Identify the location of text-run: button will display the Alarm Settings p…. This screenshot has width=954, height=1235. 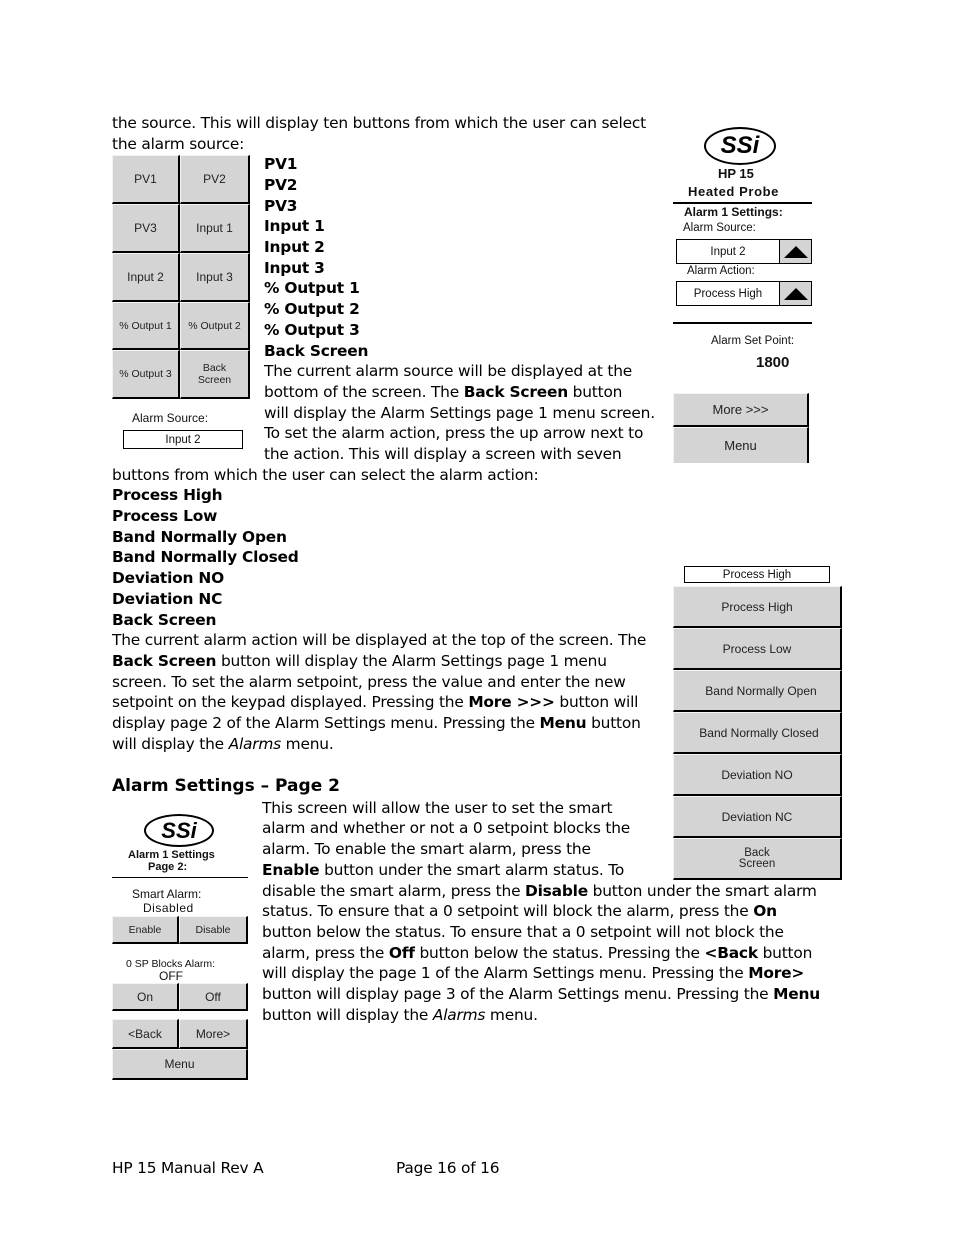
(411, 661).